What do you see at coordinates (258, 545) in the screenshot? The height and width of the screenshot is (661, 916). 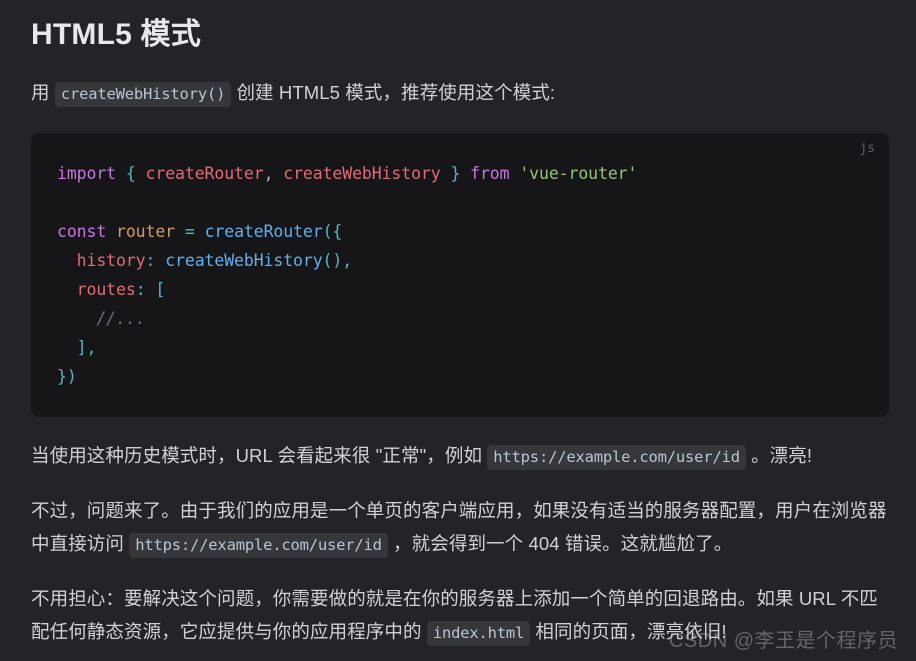 I see `inline-code-example-url-2: https://example.com/user/id` at bounding box center [258, 545].